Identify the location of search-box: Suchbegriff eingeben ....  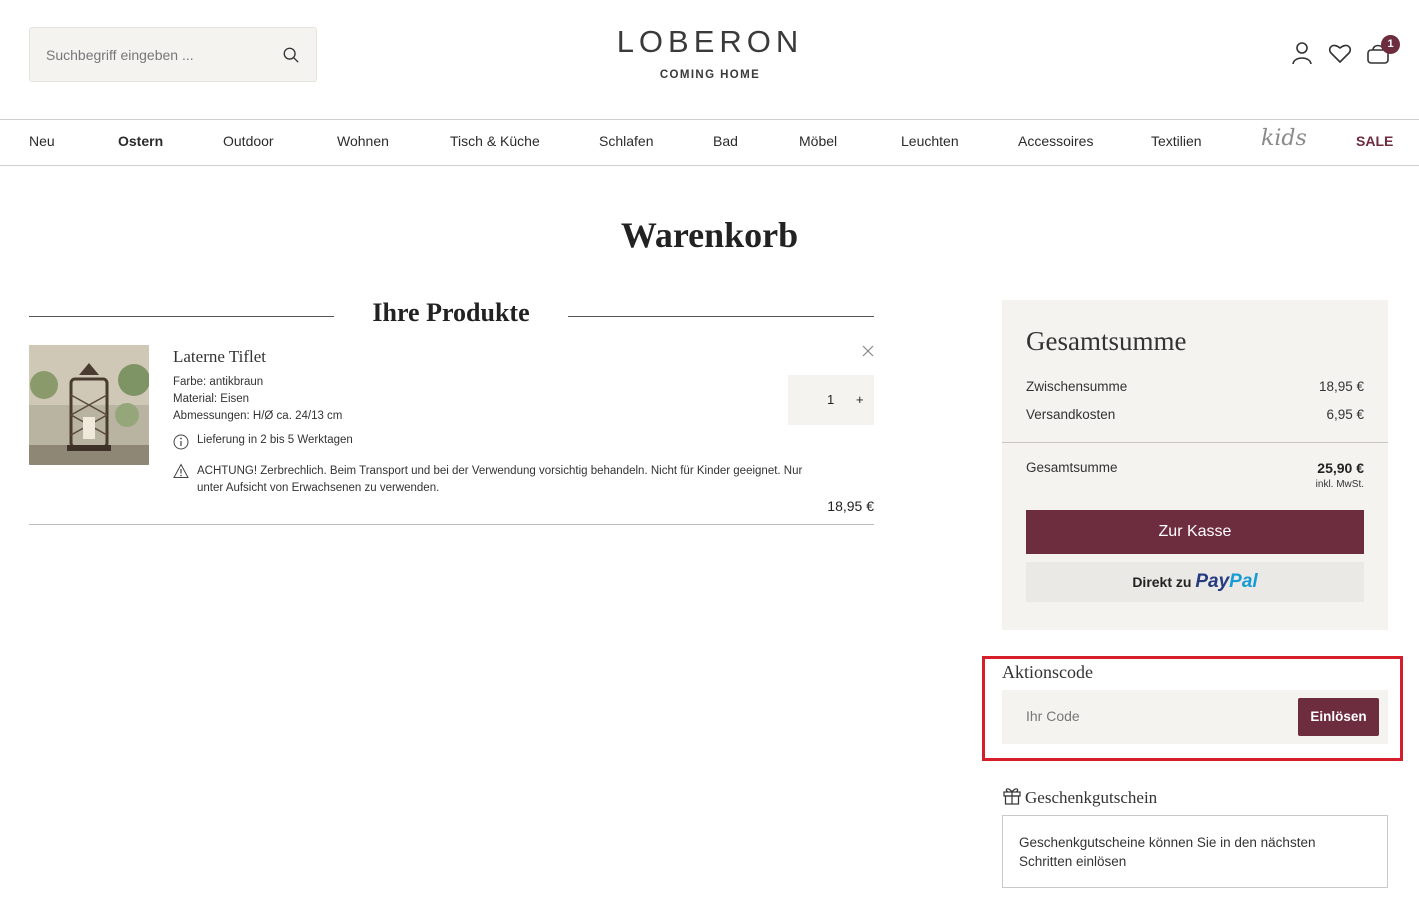
(173, 54).